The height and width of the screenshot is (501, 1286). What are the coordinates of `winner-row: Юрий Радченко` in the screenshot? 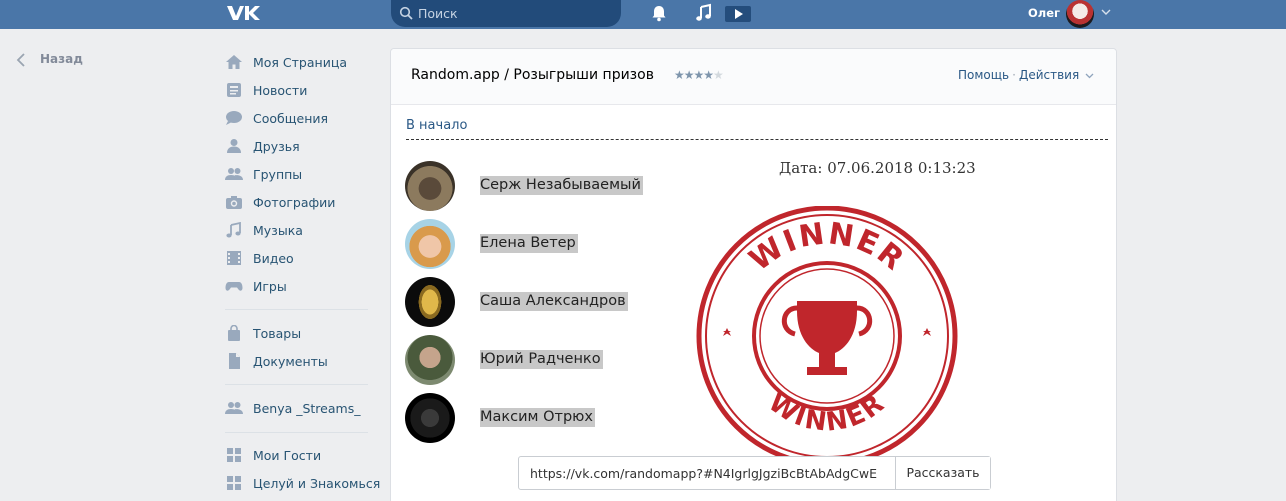 It's located at (555, 361).